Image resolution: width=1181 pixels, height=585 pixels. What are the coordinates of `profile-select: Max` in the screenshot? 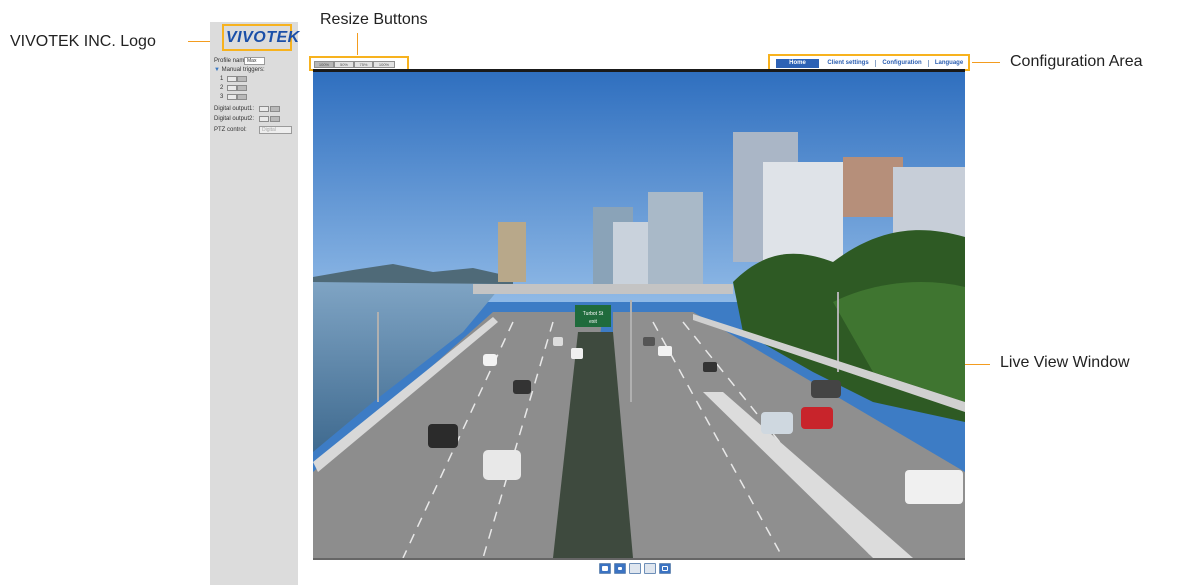 It's located at (254, 61).